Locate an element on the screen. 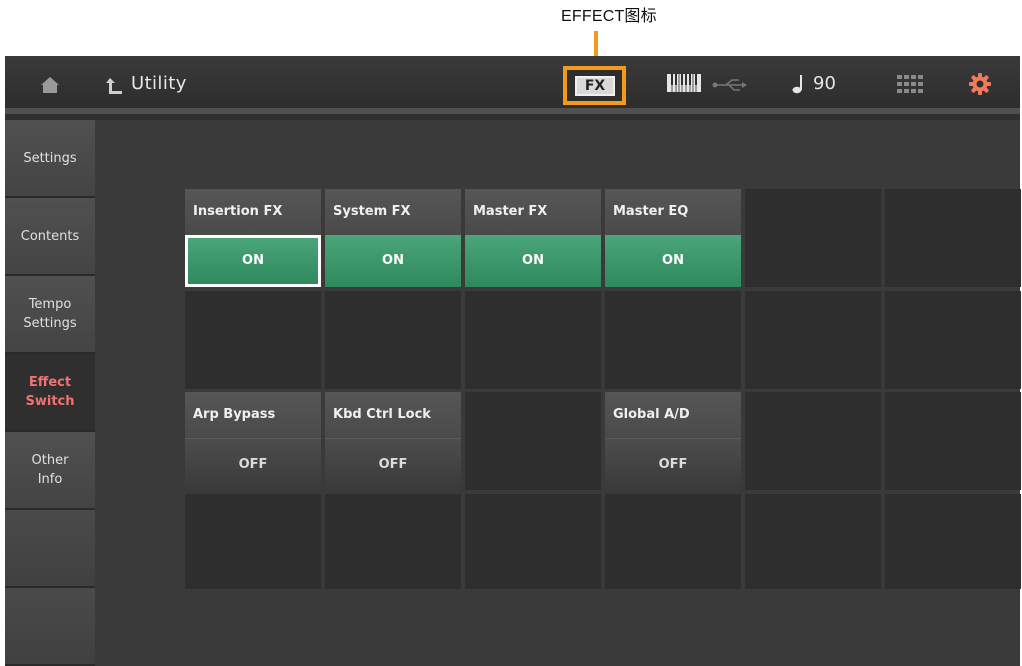 The height and width of the screenshot is (666, 1022). back-icon is located at coordinates (114, 86).